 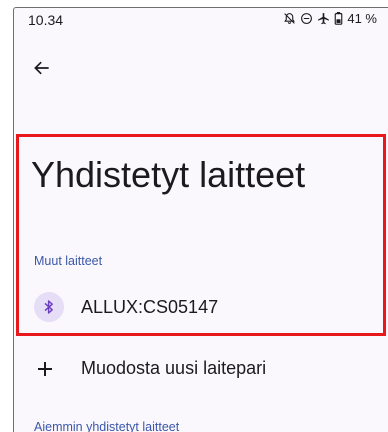 I want to click on pair-new-device-label: Muodosta uusi laitepari, so click(x=174, y=368).